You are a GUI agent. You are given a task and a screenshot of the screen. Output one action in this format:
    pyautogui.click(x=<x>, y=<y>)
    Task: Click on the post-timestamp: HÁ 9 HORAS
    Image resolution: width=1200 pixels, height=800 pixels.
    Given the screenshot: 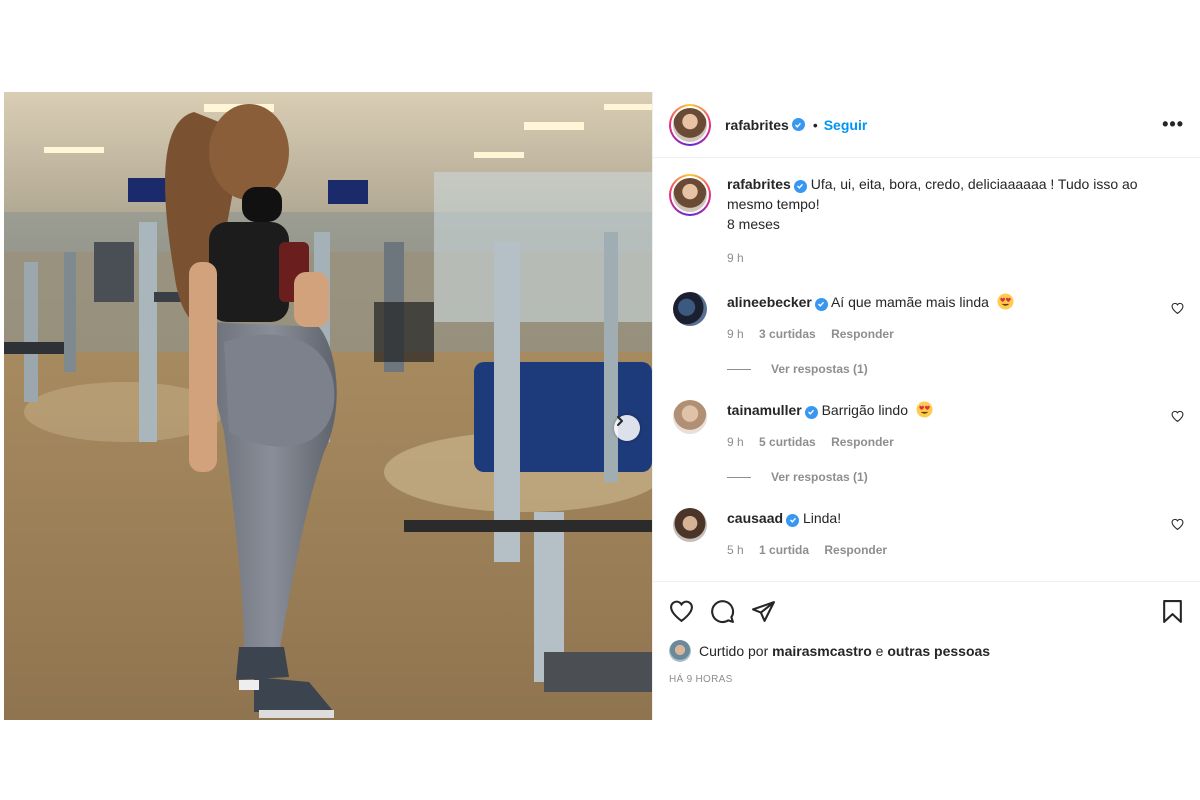 What is the action you would take?
    pyautogui.click(x=926, y=673)
    